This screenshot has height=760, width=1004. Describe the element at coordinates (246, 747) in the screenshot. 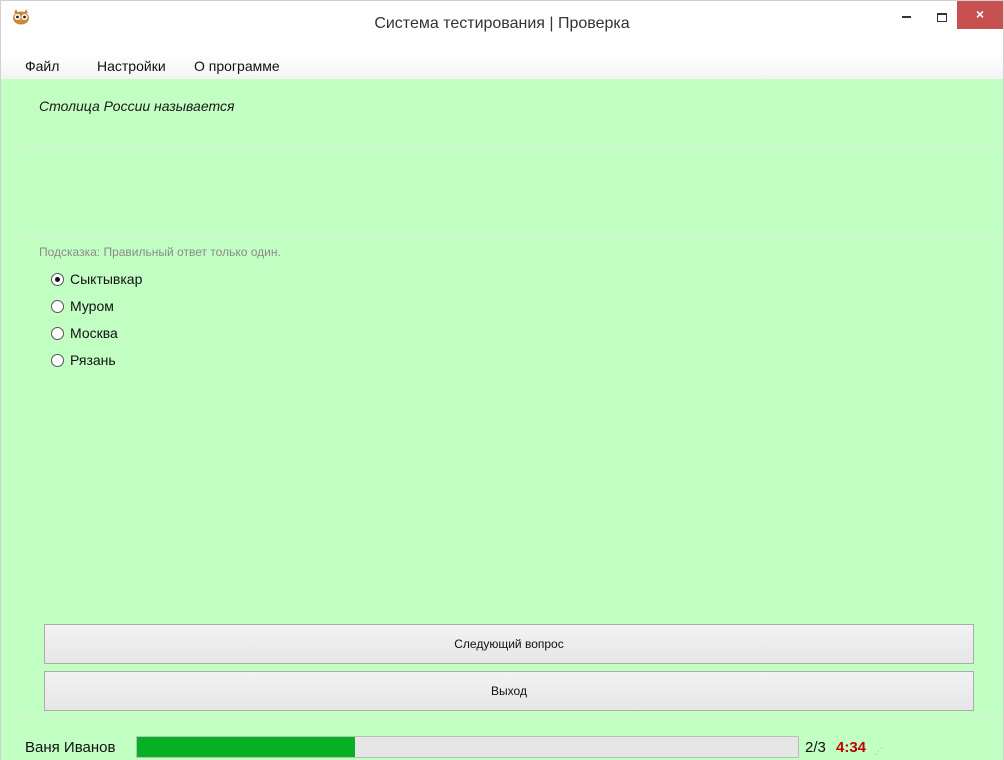

I see `progress-fill` at that location.